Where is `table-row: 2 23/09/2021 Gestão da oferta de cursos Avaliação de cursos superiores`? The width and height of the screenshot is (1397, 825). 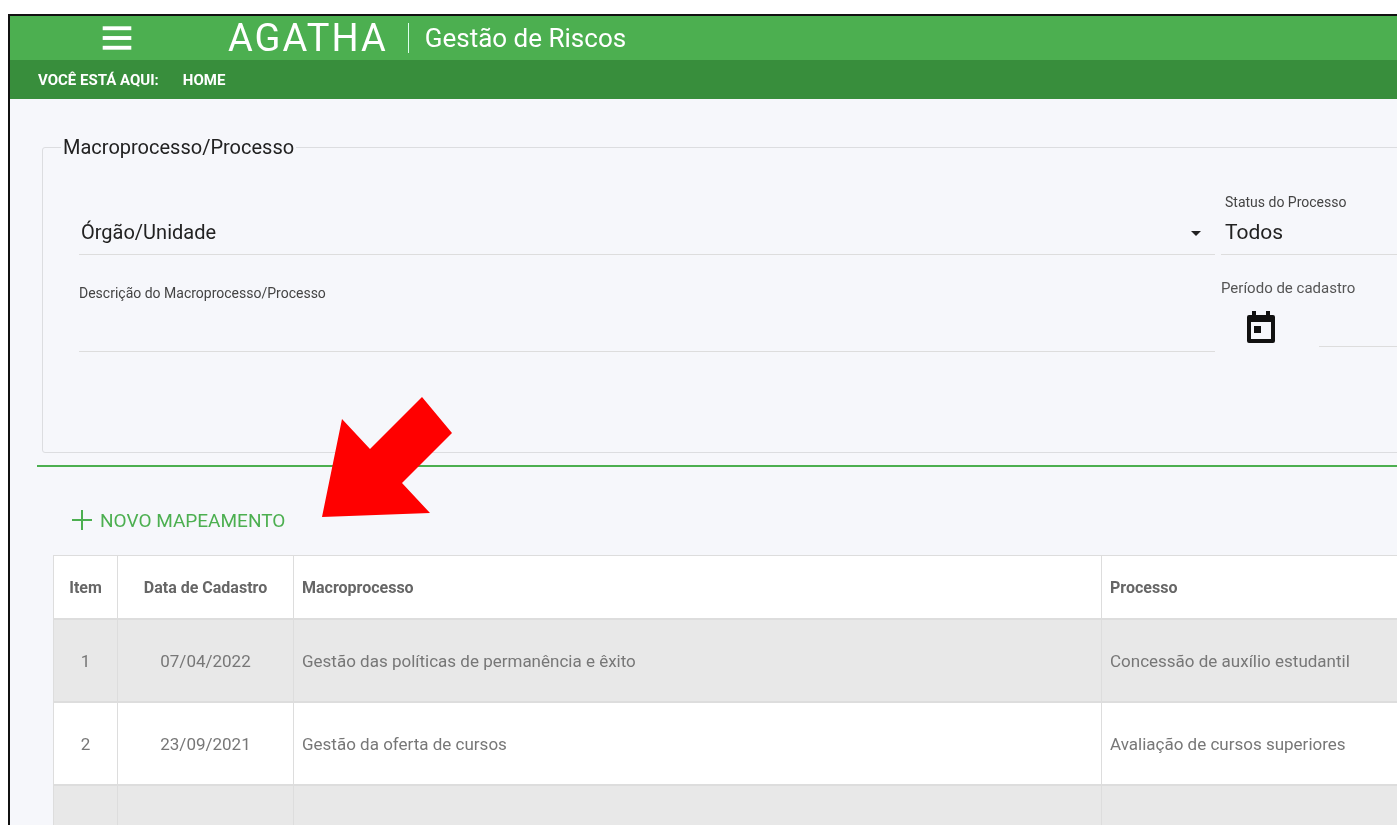
table-row: 2 23/09/2021 Gestão da oferta de cursos Avaliação de cursos superiores is located at coordinates (725, 744).